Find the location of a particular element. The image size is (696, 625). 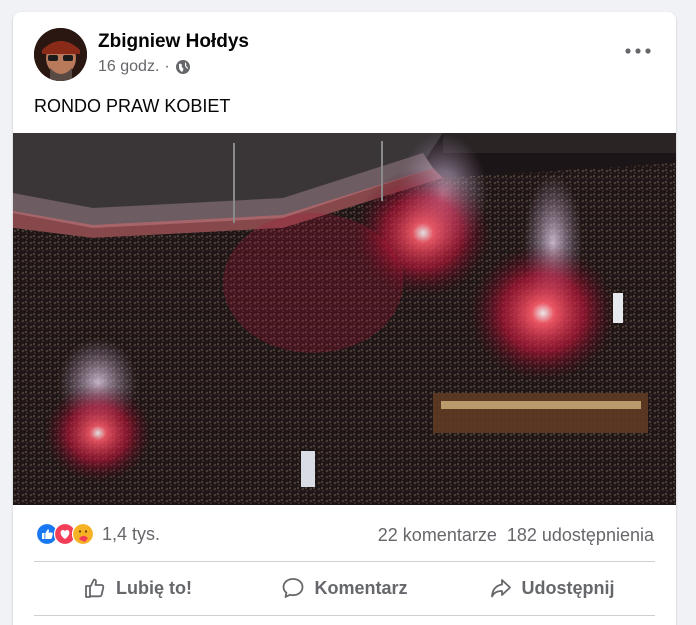

comment-icon is located at coordinates (293, 588).